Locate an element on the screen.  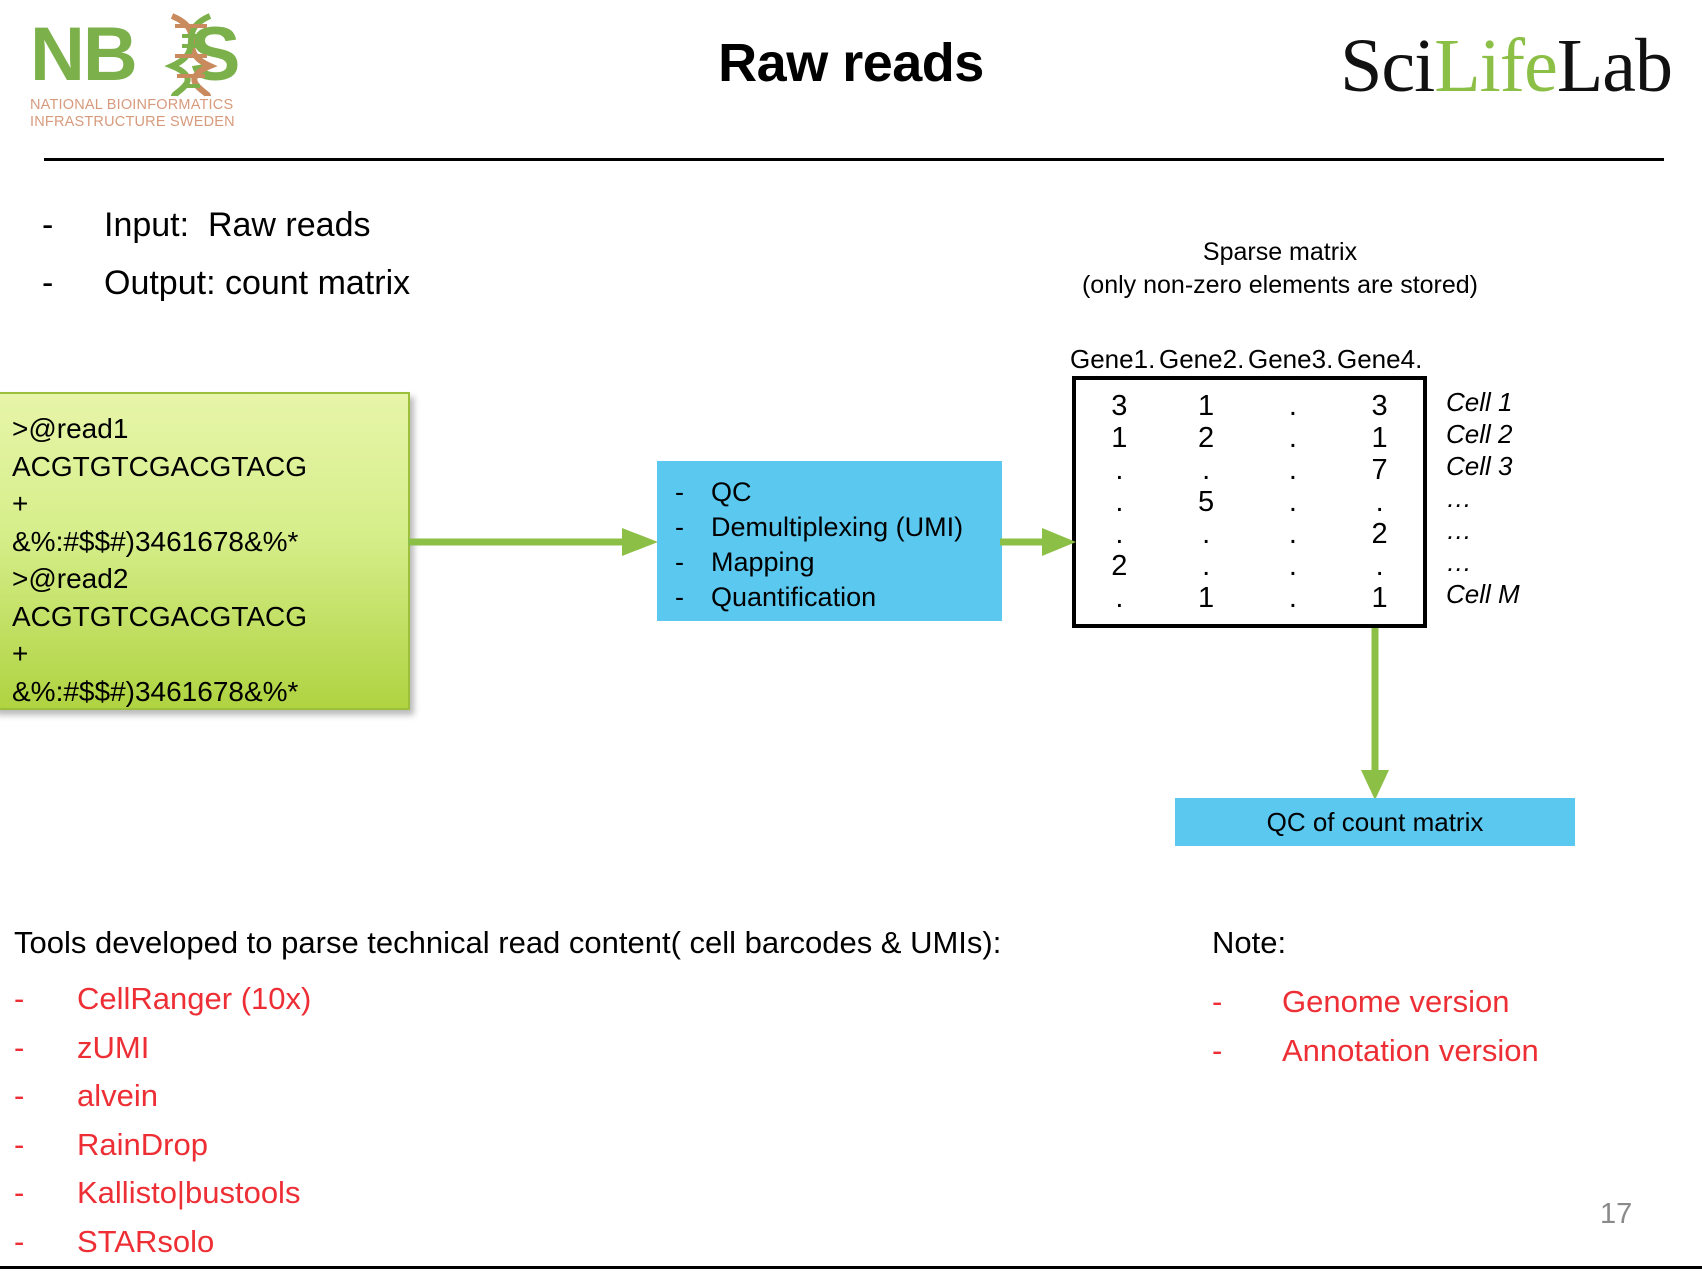
process-step-qc: QC is located at coordinates (731, 492).